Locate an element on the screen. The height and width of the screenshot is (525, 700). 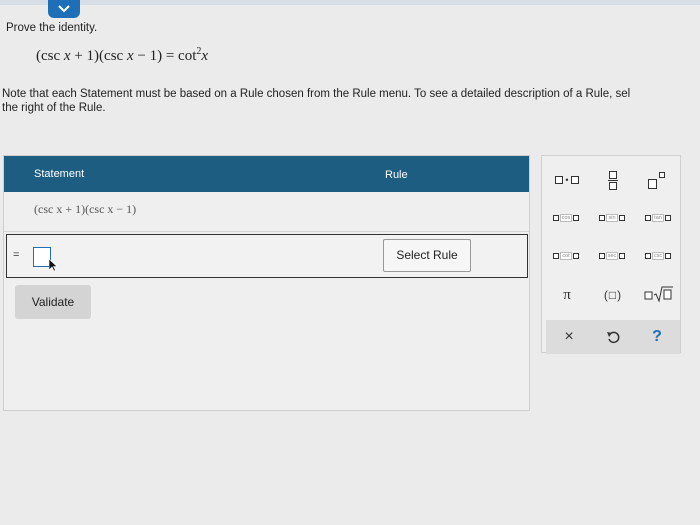
cot-button: cot is located at coordinates (566, 256).